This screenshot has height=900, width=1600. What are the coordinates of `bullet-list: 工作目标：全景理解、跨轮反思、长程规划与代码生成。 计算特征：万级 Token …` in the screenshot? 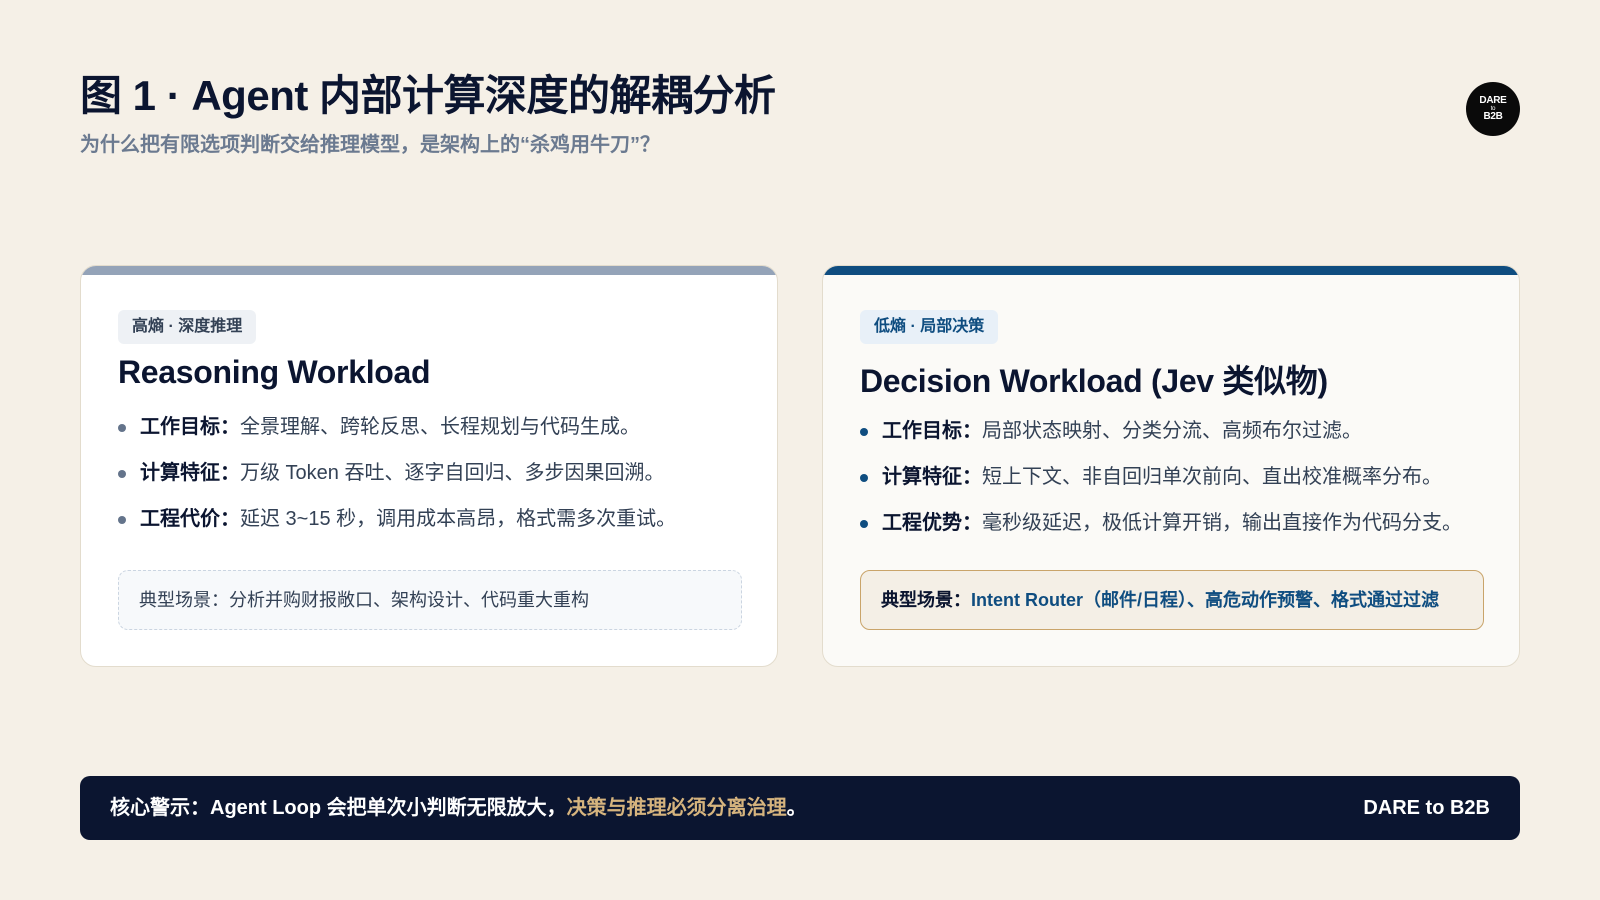 It's located at (397, 481).